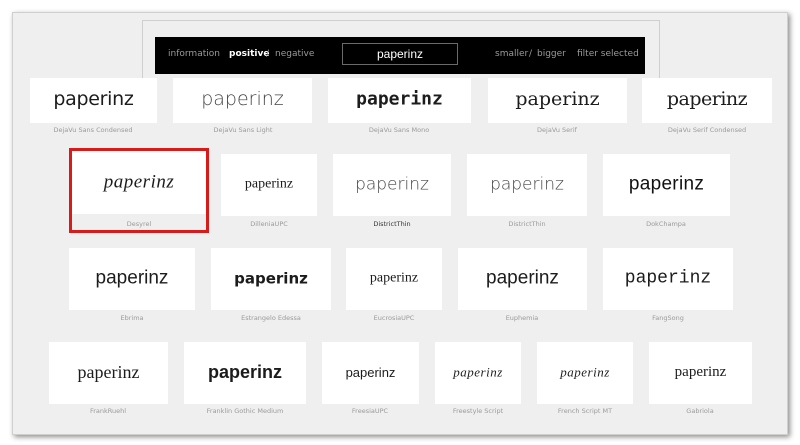 The width and height of the screenshot is (800, 445). I want to click on font-name: Euphemia, so click(522, 318).